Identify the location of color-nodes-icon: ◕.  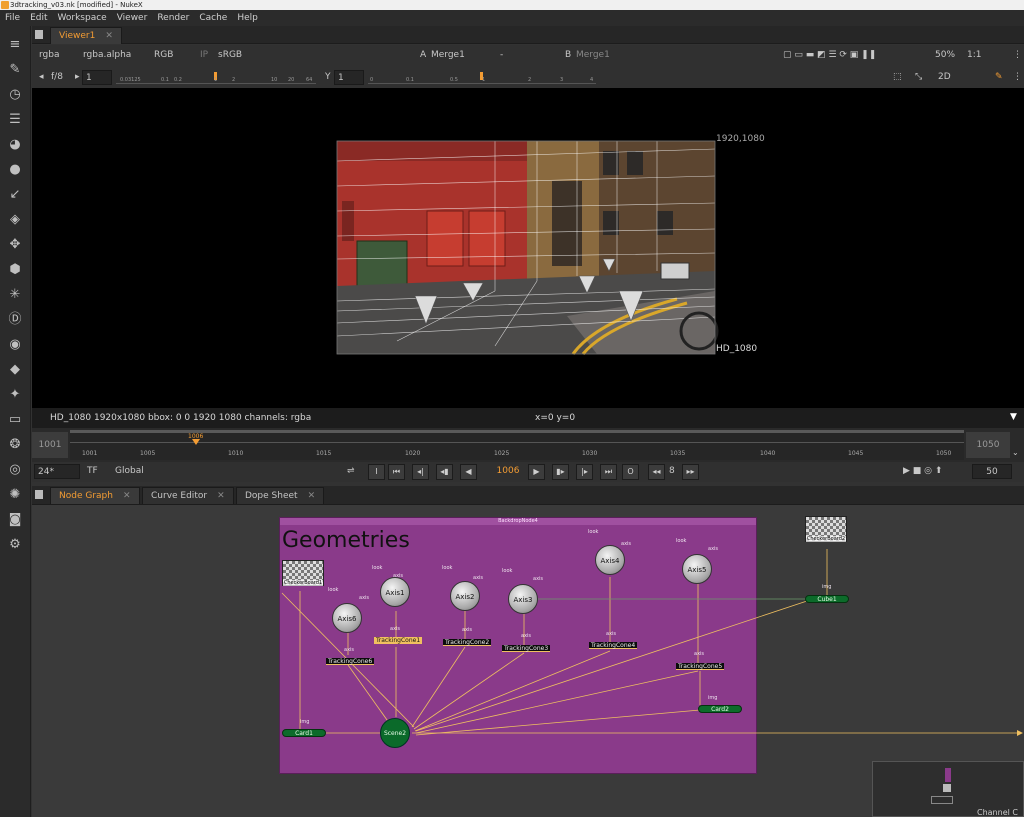
(15, 145).